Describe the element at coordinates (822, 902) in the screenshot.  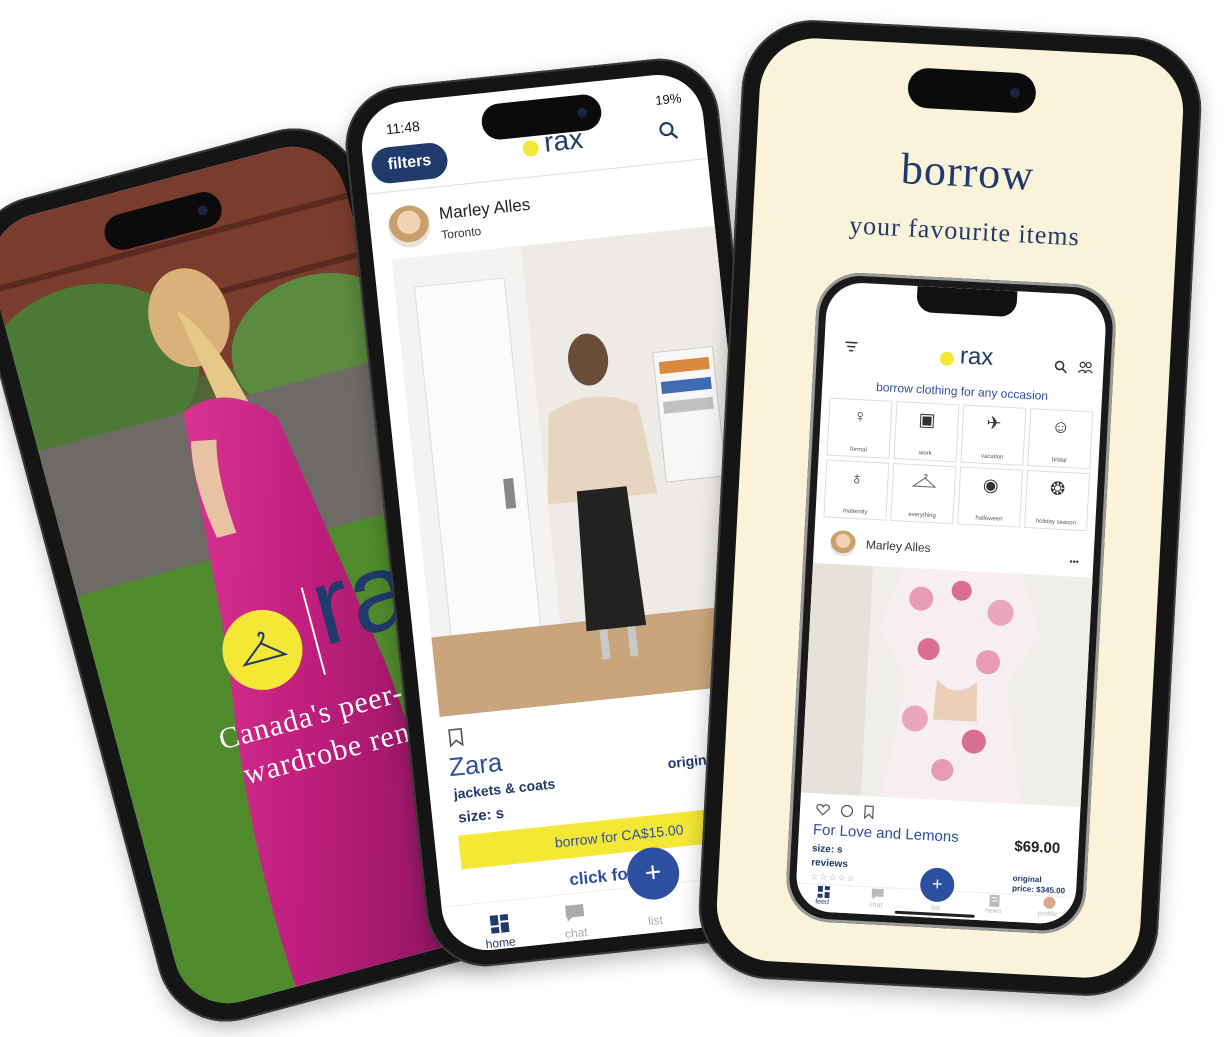
I see `inner-nav-feed: feed` at that location.